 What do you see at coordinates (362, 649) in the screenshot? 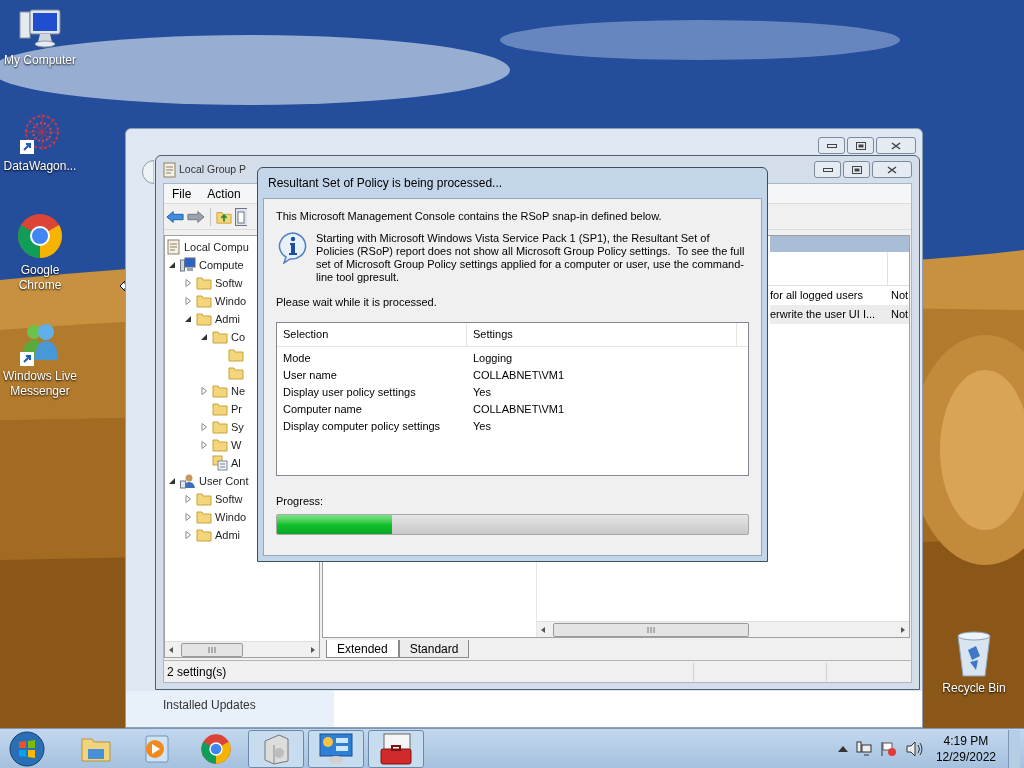
I see `view-tab: Extended` at bounding box center [362, 649].